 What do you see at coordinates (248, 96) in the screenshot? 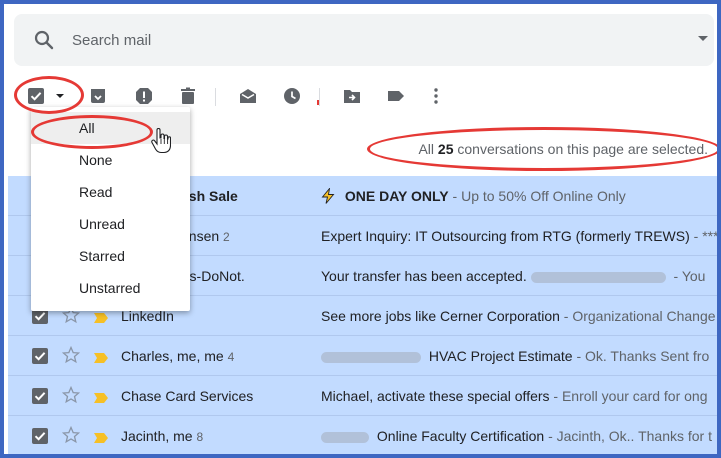
I see `open-envelope-icon` at bounding box center [248, 96].